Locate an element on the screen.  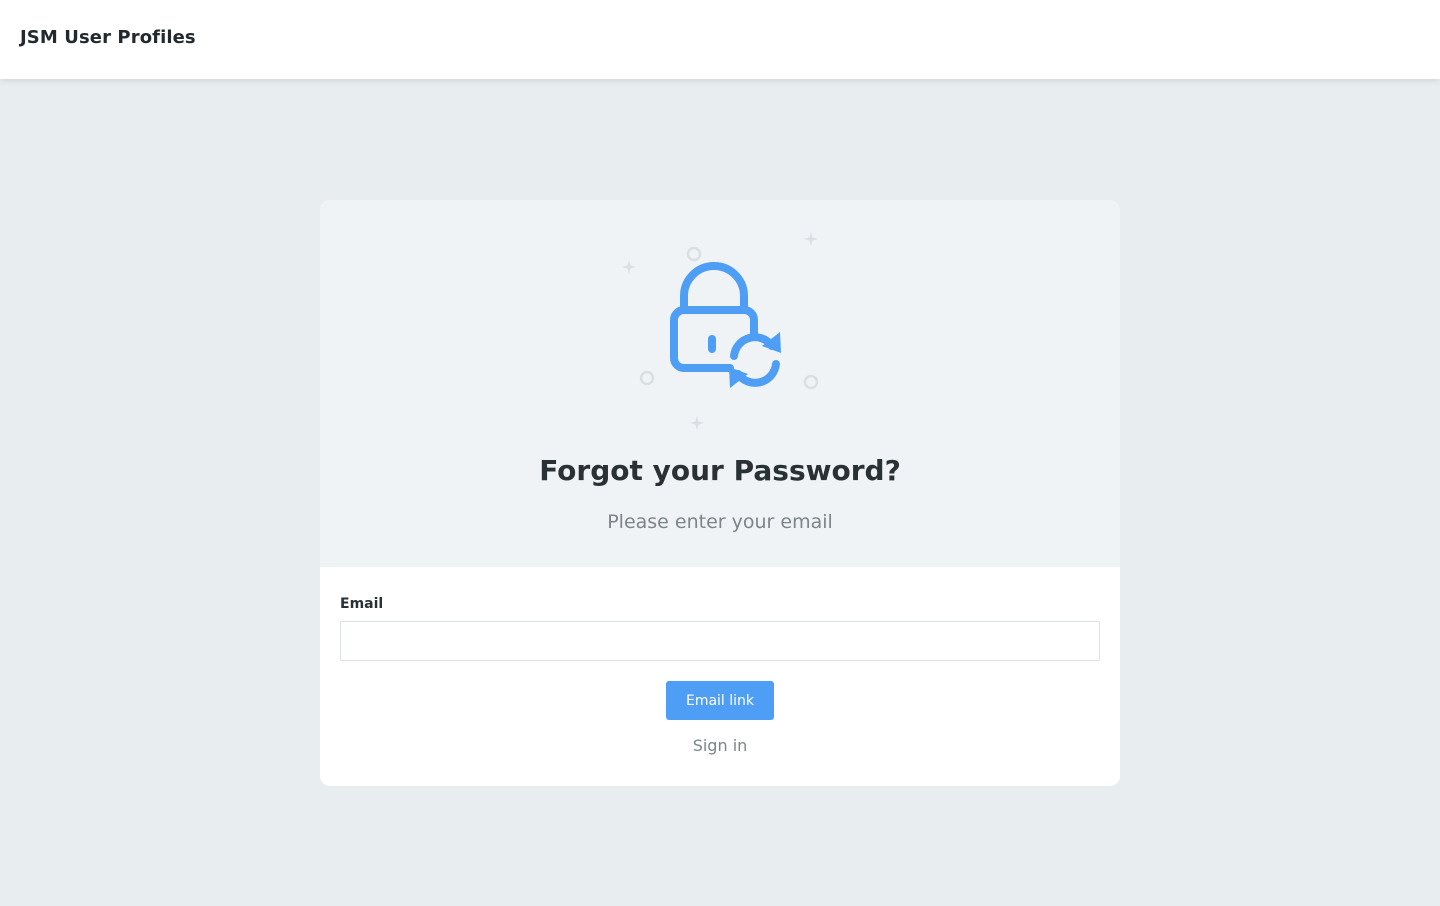
email-link-button: Email link is located at coordinates (720, 700).